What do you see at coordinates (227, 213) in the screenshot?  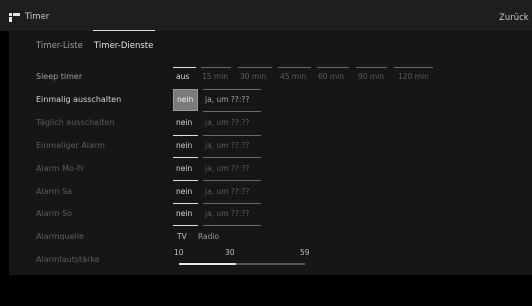 I see `alarm-so-option-ja: ja, um ??:??` at bounding box center [227, 213].